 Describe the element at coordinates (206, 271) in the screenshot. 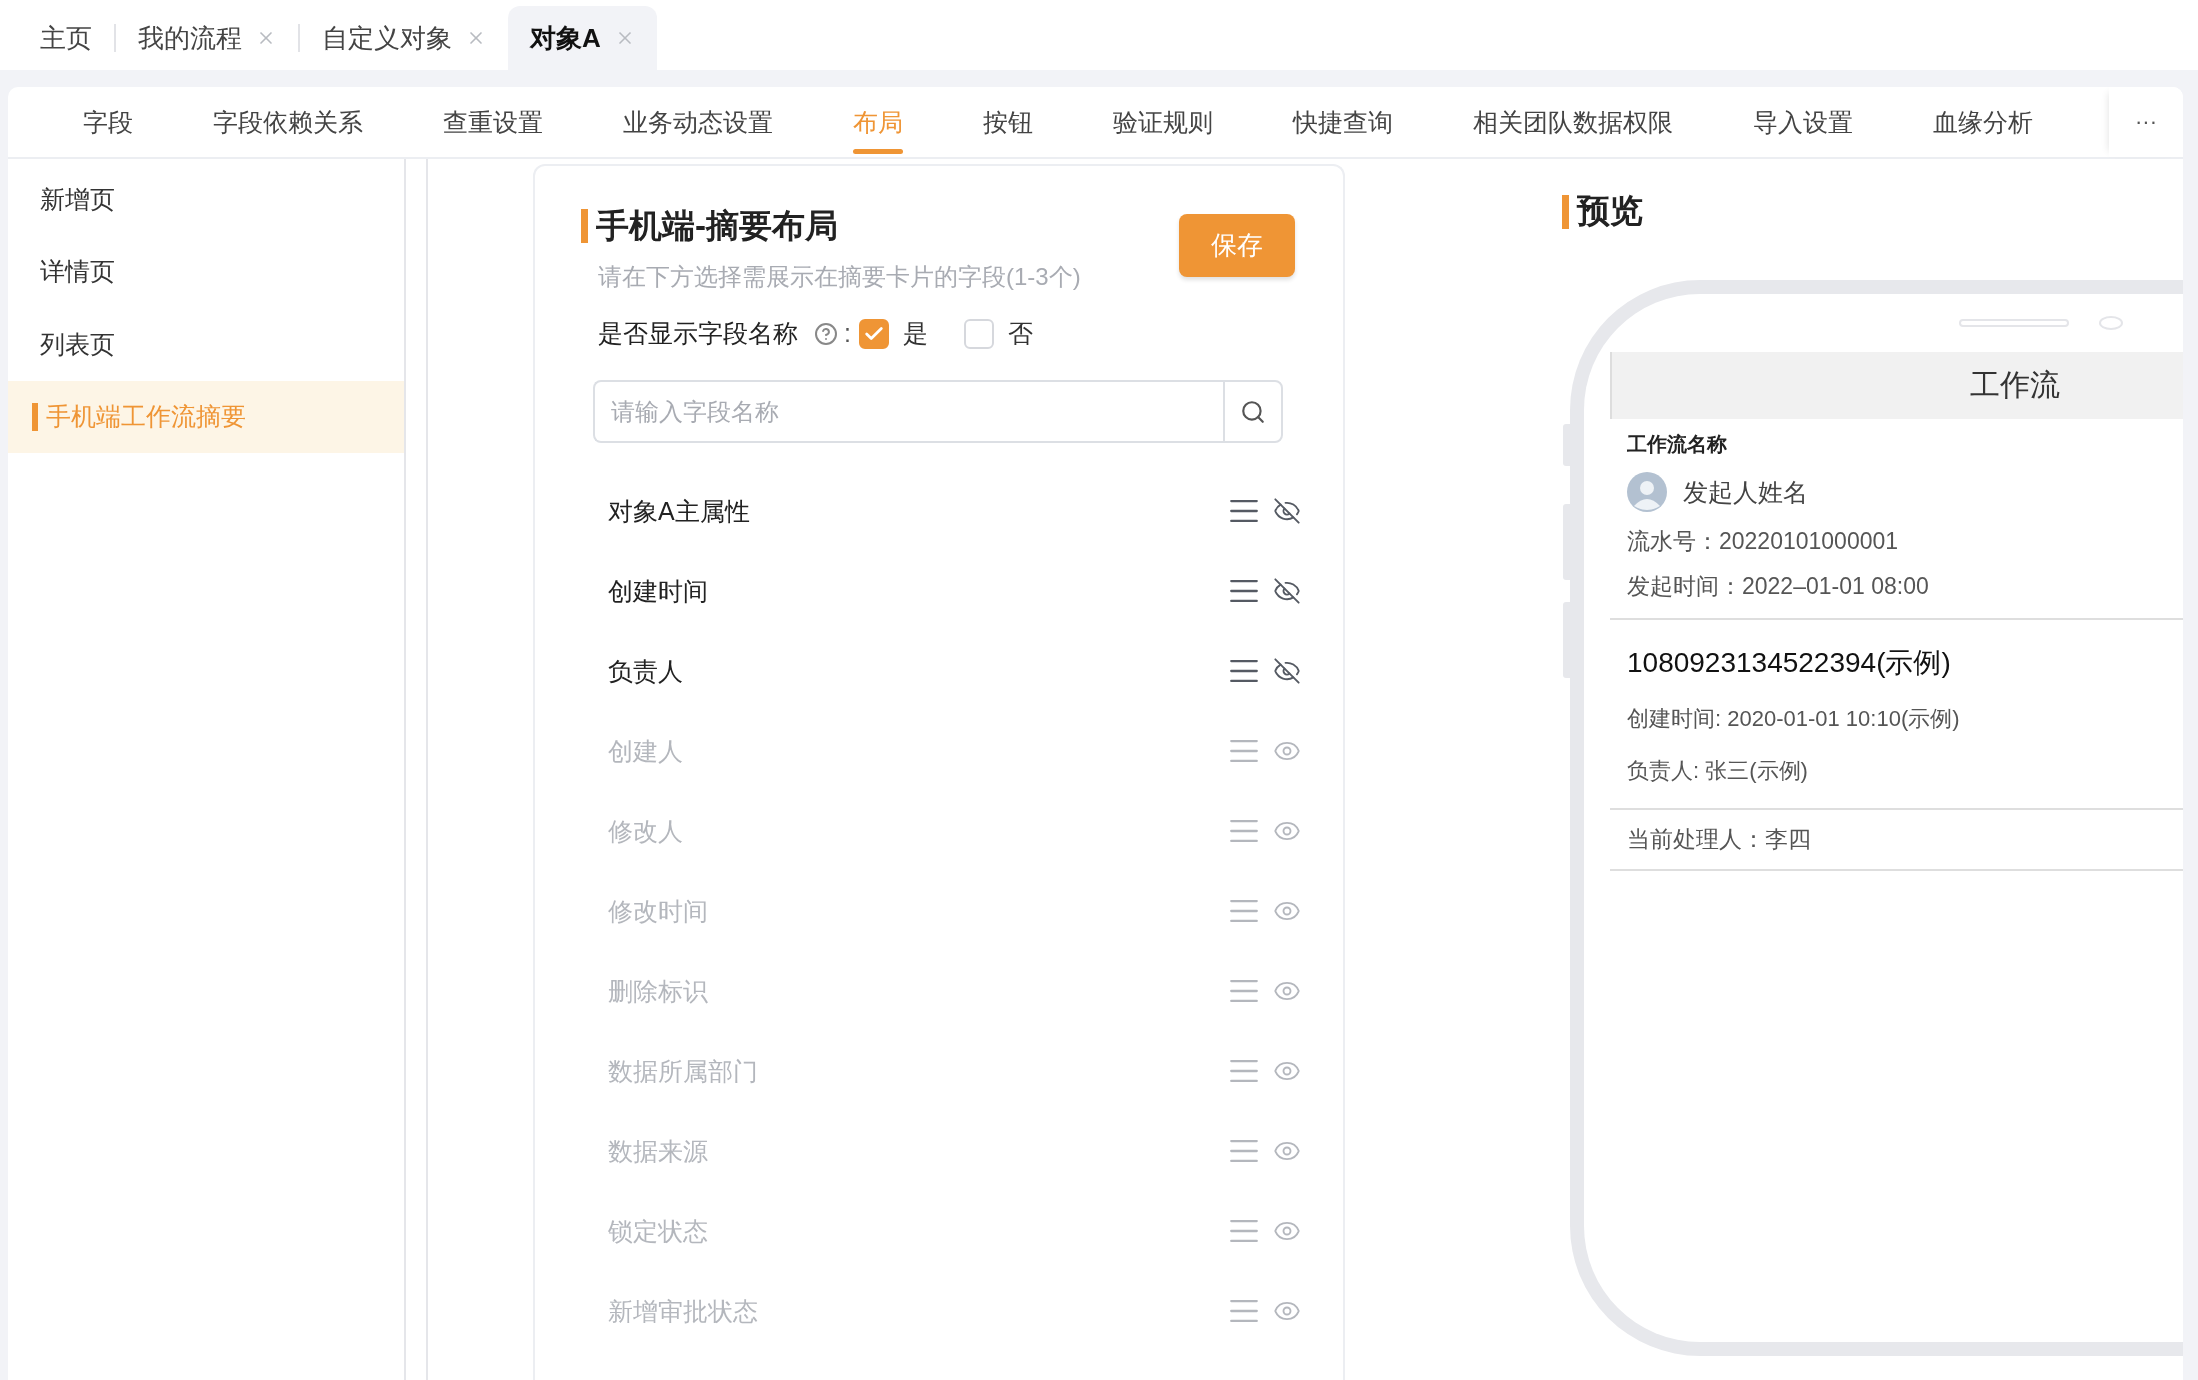

I see `sidebar-item: 详情页` at that location.